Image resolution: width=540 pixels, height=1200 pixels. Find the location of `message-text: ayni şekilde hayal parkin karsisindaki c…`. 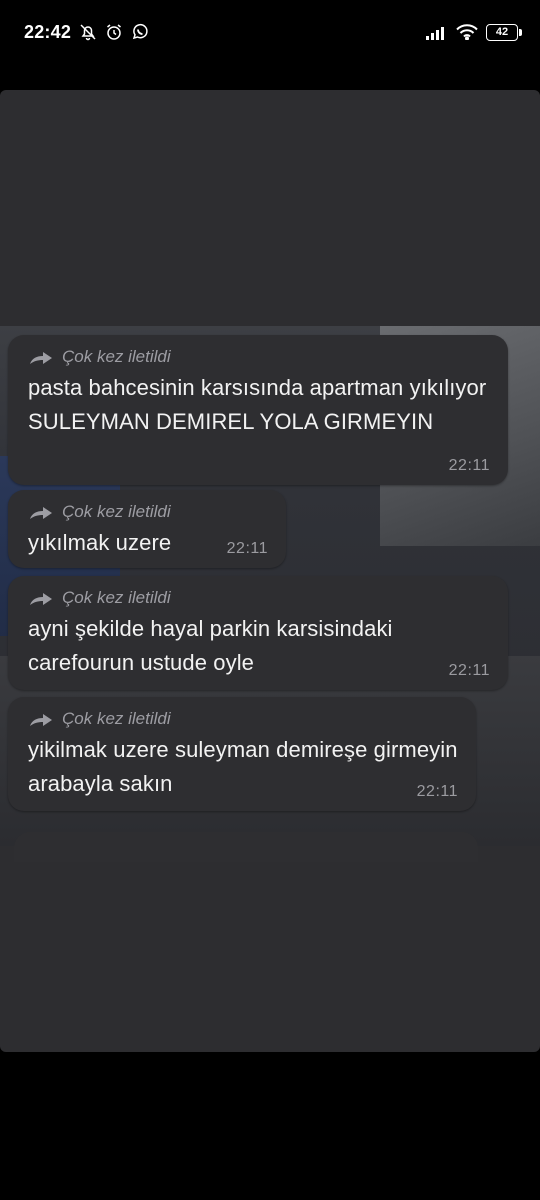

message-text: ayni şekilde hayal parkin karsisindaki c… is located at coordinates (213, 645).